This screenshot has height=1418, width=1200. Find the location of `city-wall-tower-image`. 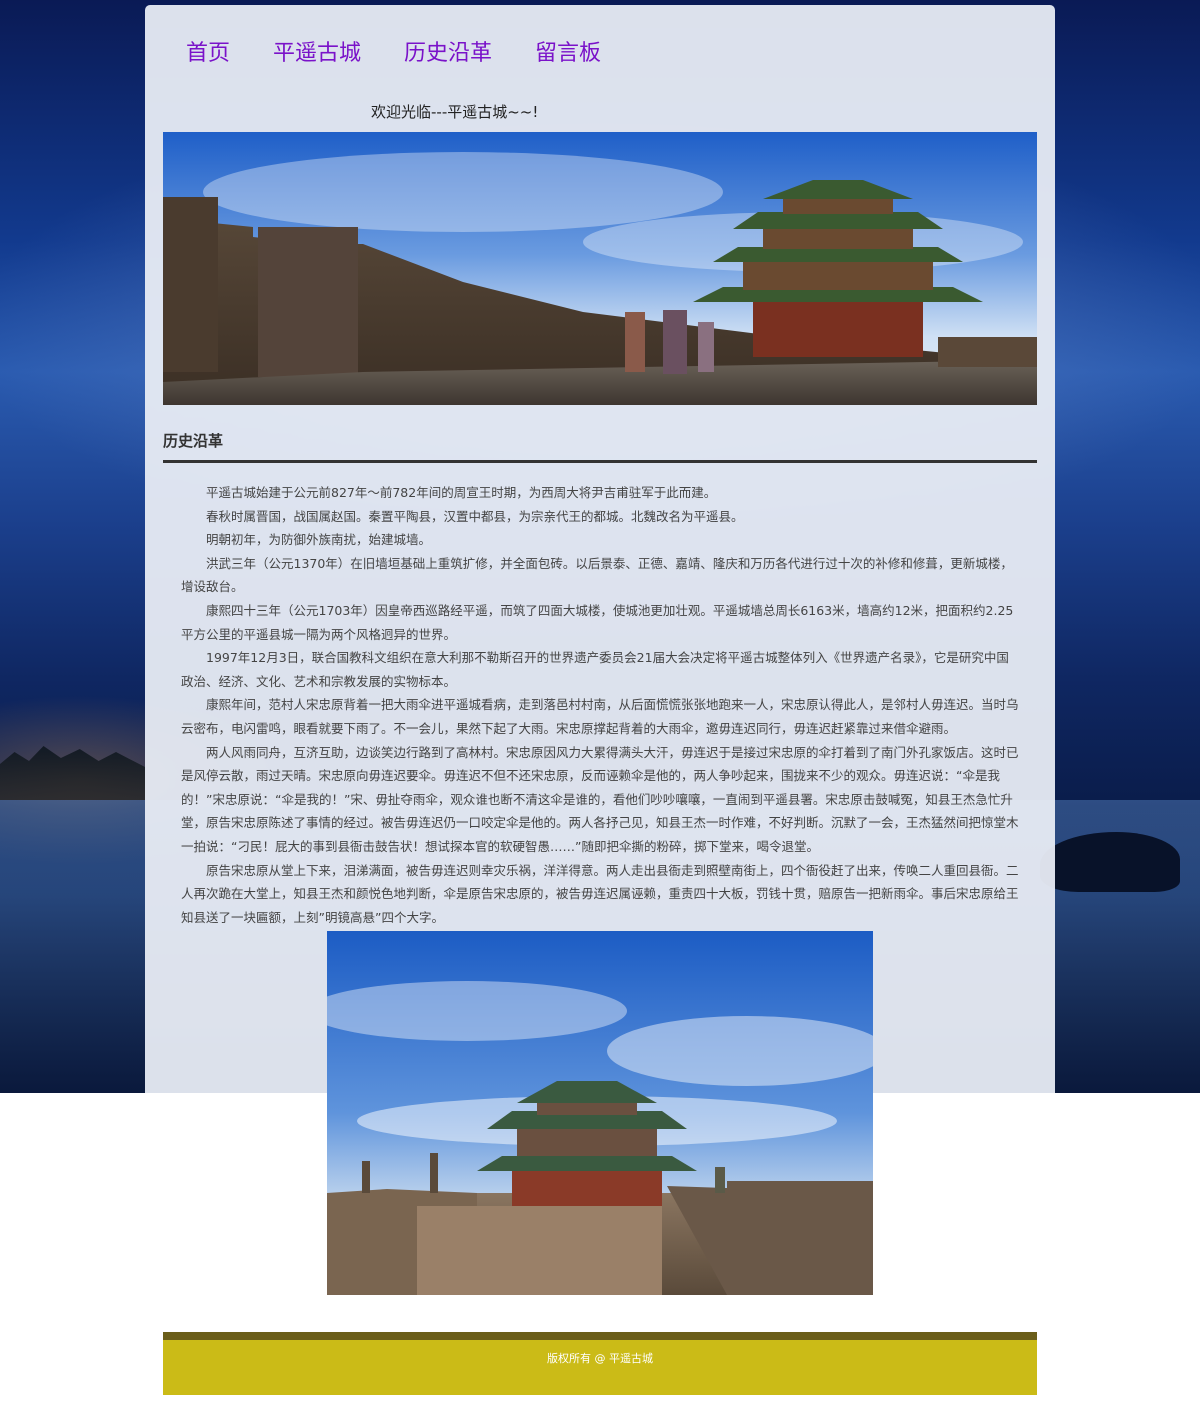

city-wall-tower-image is located at coordinates (600, 268).